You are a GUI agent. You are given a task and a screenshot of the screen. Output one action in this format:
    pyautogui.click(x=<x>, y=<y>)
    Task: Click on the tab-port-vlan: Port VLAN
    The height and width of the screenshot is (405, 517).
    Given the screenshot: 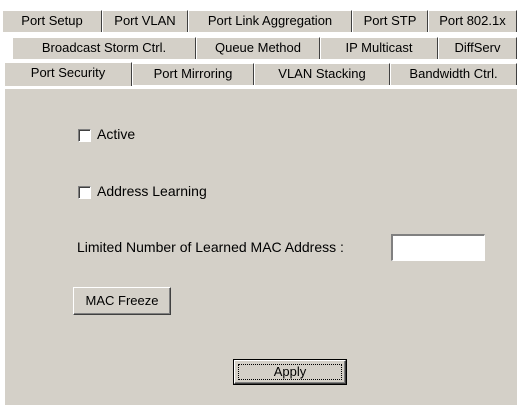 What is the action you would take?
    pyautogui.click(x=145, y=21)
    